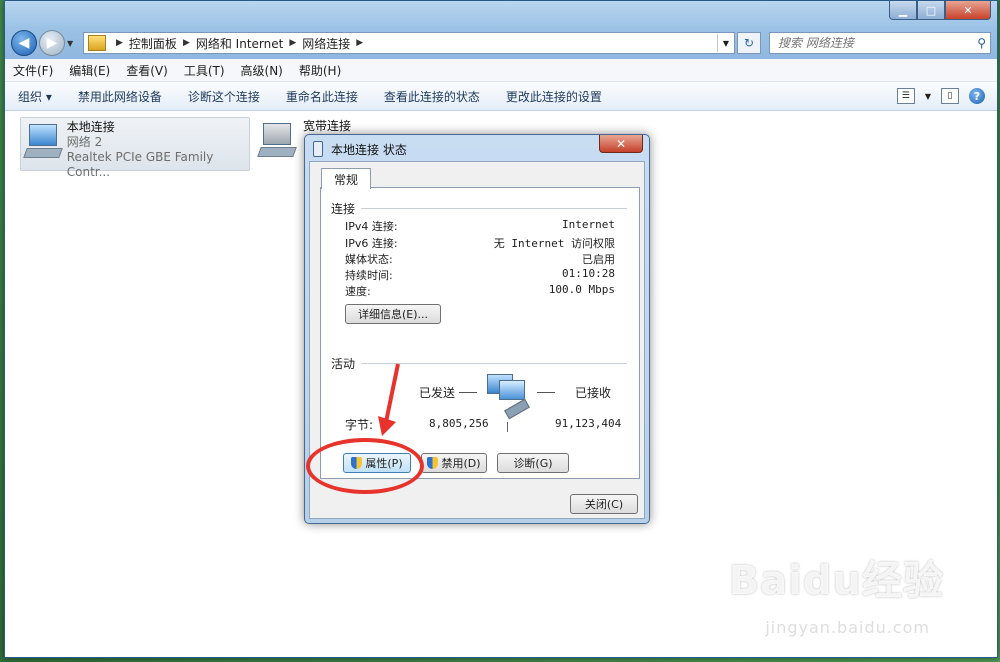  I want to click on activity-section-label: 活动, so click(343, 364).